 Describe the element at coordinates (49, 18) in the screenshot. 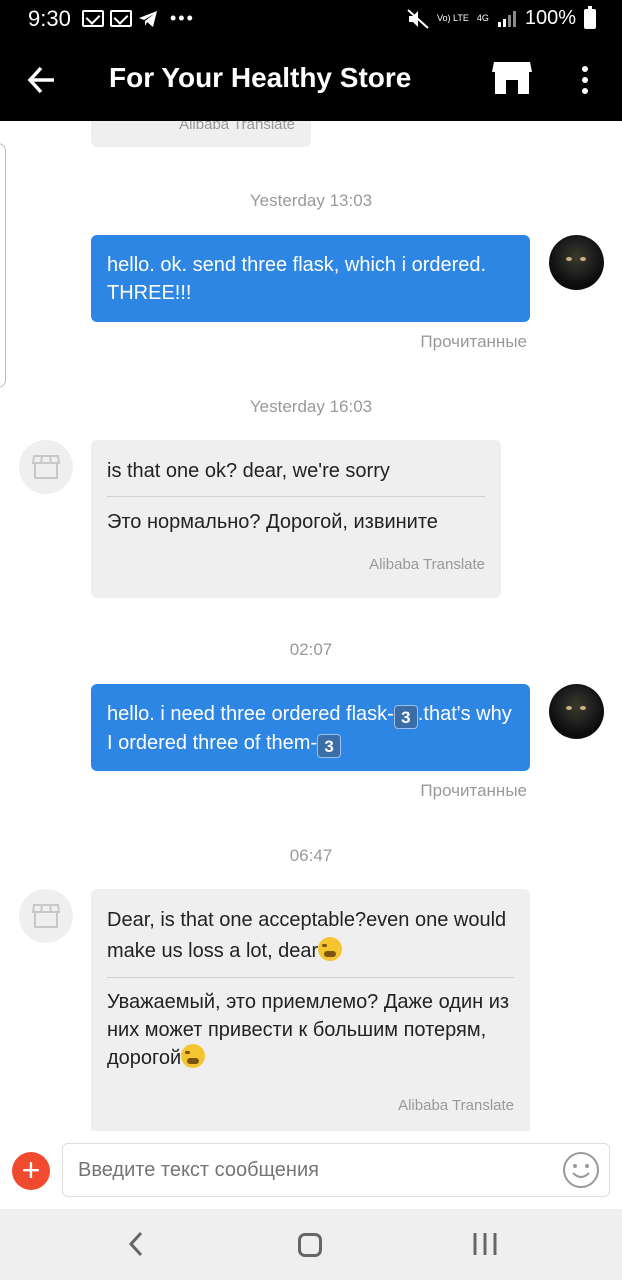

I see `status-time: 9:30` at that location.